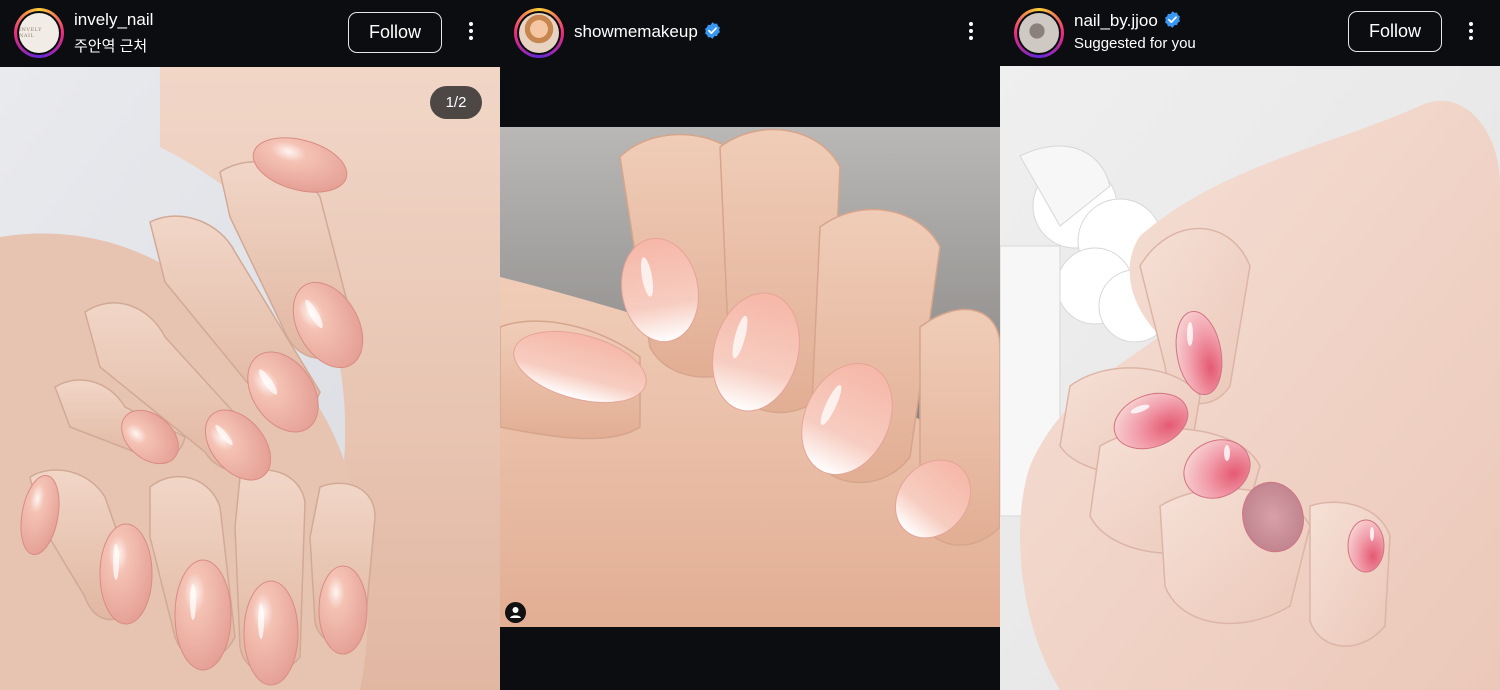 The height and width of the screenshot is (690, 1500). What do you see at coordinates (750, 33) in the screenshot?
I see `post-header: showmemakeup` at bounding box center [750, 33].